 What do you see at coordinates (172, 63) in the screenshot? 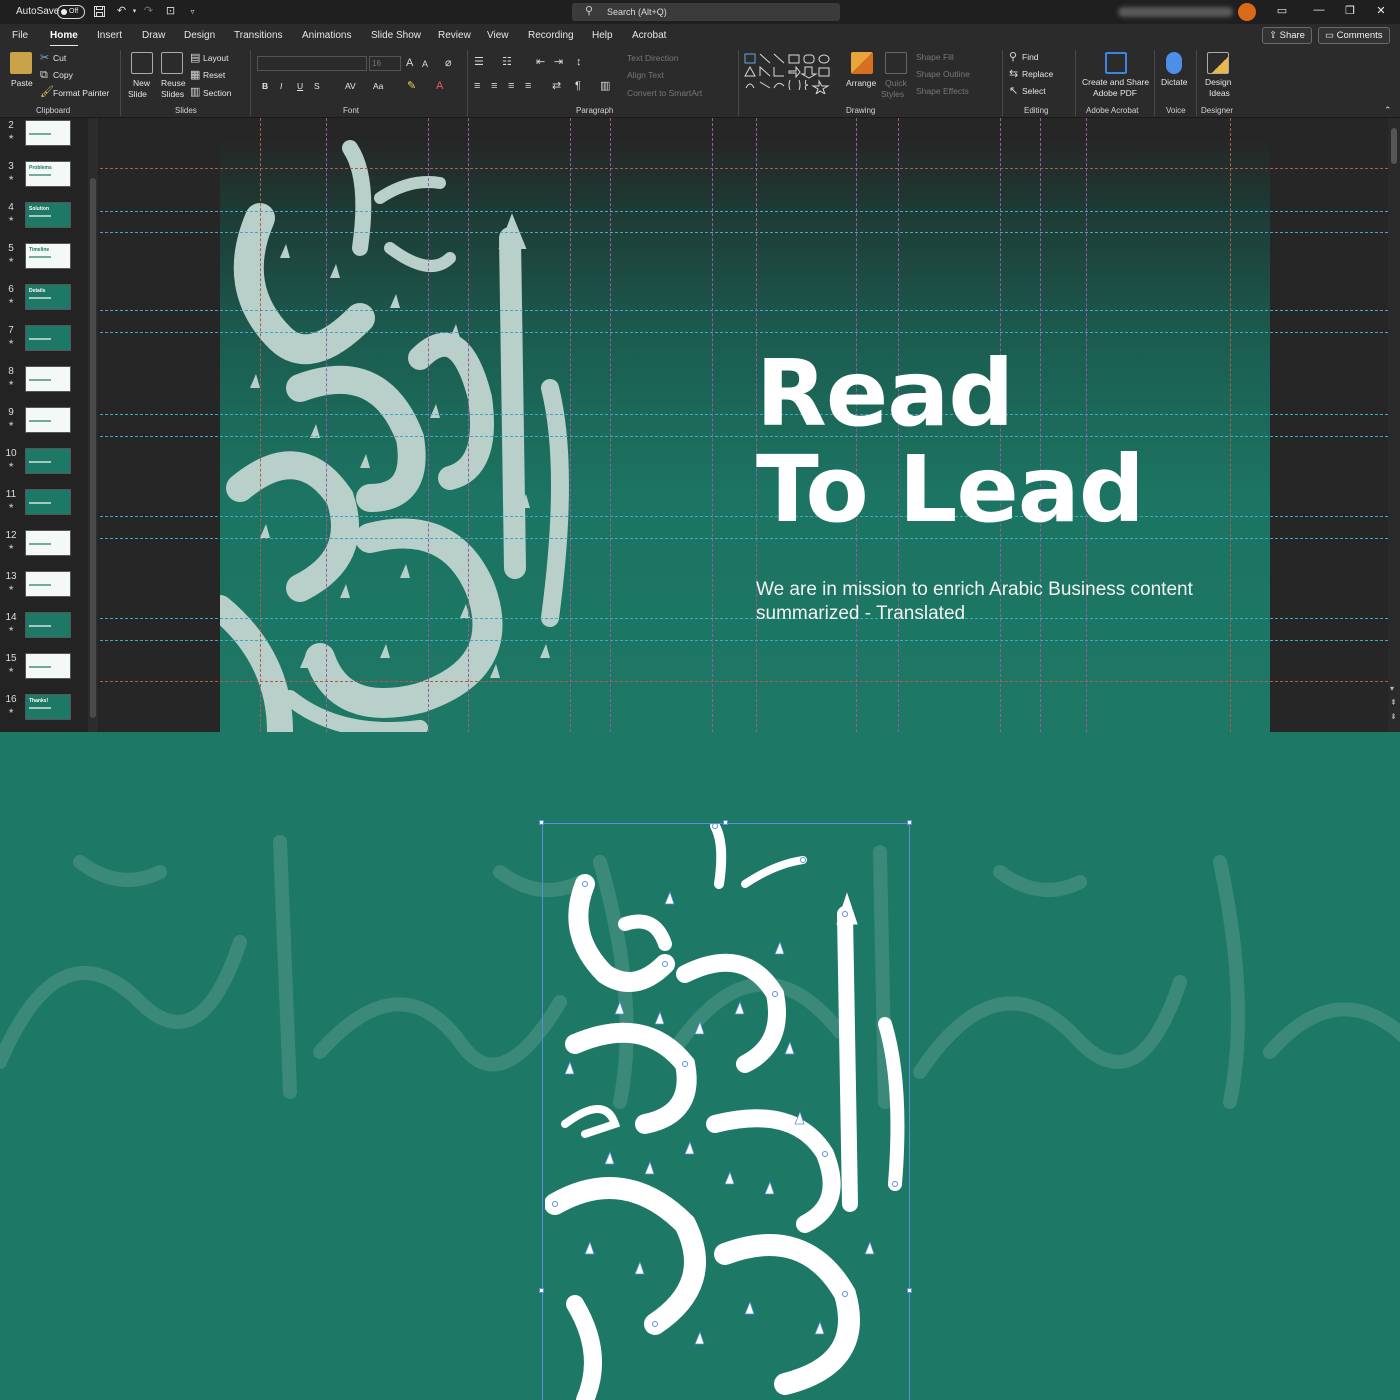
I see `reuse-slides-icon` at bounding box center [172, 63].